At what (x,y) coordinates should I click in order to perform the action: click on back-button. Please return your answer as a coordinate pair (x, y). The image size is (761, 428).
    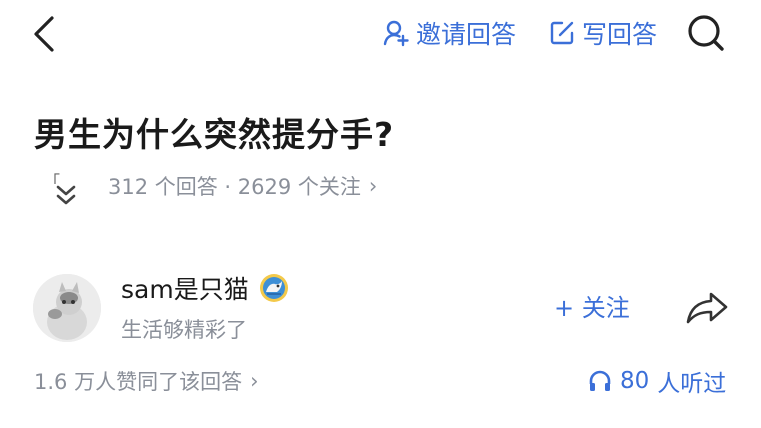
    Looking at the image, I should click on (46, 34).